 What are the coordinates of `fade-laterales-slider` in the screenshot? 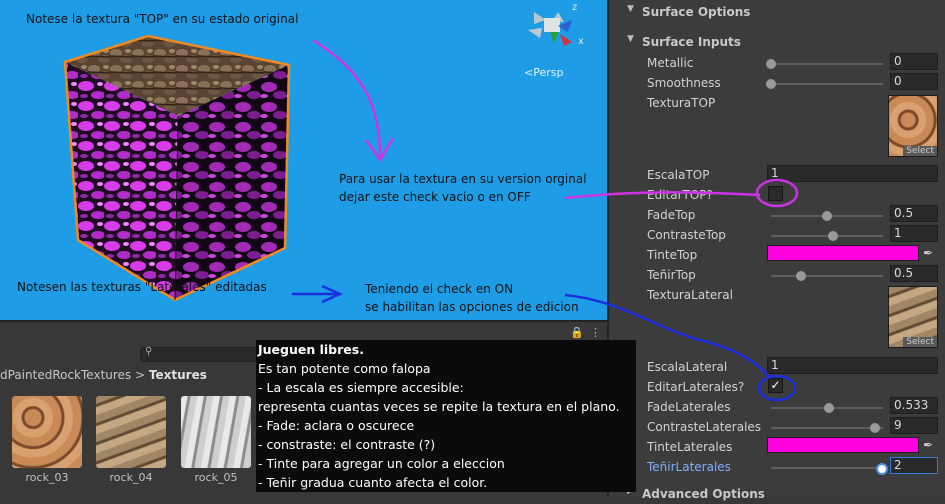 It's located at (827, 408).